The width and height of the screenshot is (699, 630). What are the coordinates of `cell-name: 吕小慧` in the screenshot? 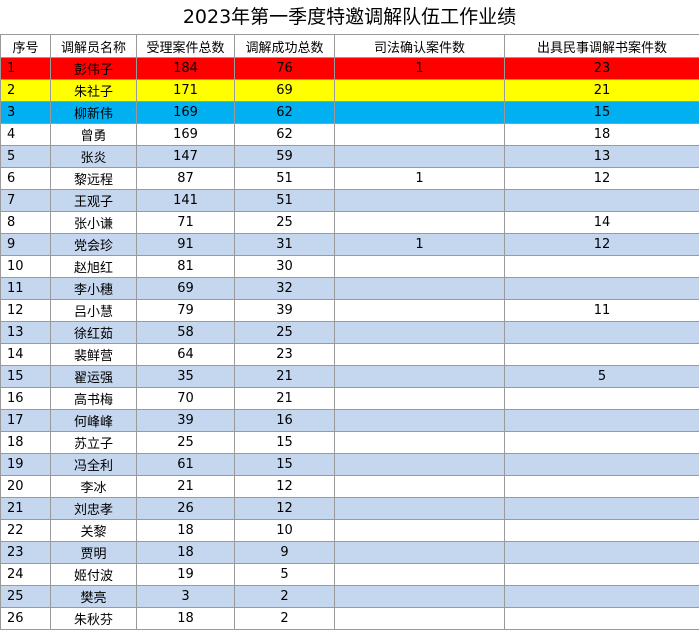 It's located at (94, 311).